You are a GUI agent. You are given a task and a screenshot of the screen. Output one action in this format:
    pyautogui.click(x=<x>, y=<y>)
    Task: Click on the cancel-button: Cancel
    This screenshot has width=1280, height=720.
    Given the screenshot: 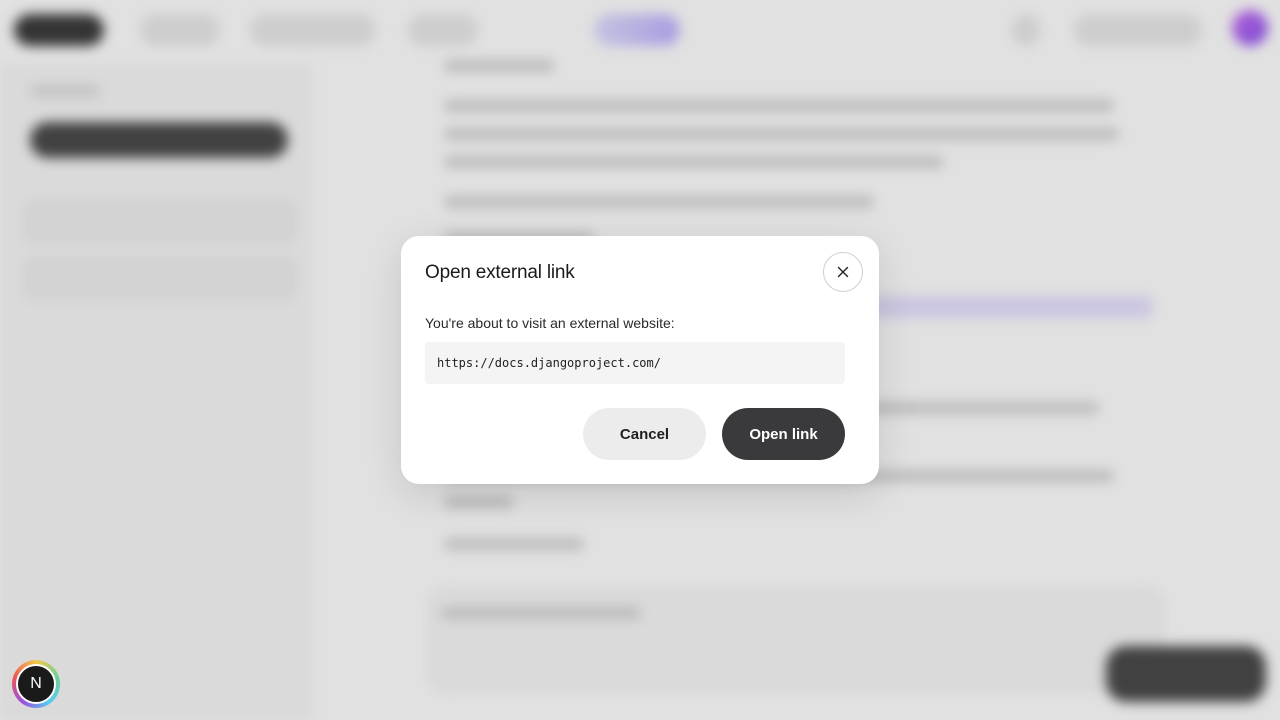 What is the action you would take?
    pyautogui.click(x=644, y=434)
    